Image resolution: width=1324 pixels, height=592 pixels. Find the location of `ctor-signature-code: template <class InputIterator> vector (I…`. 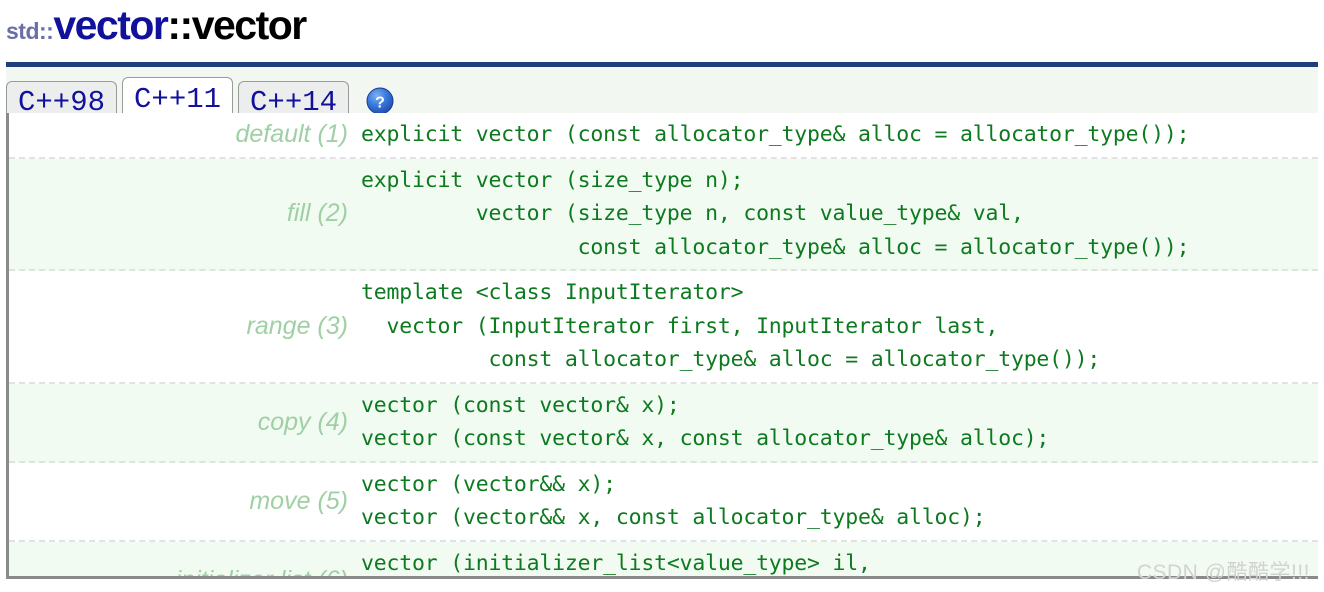

ctor-signature-code: template <class InputIterator> vector (I… is located at coordinates (731, 326).